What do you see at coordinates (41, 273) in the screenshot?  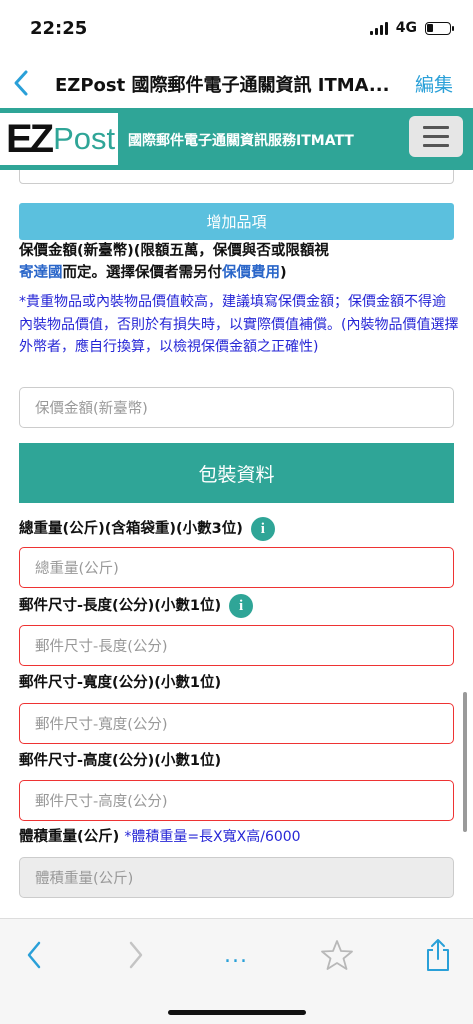 I see `destination-country-link: 寄達國` at bounding box center [41, 273].